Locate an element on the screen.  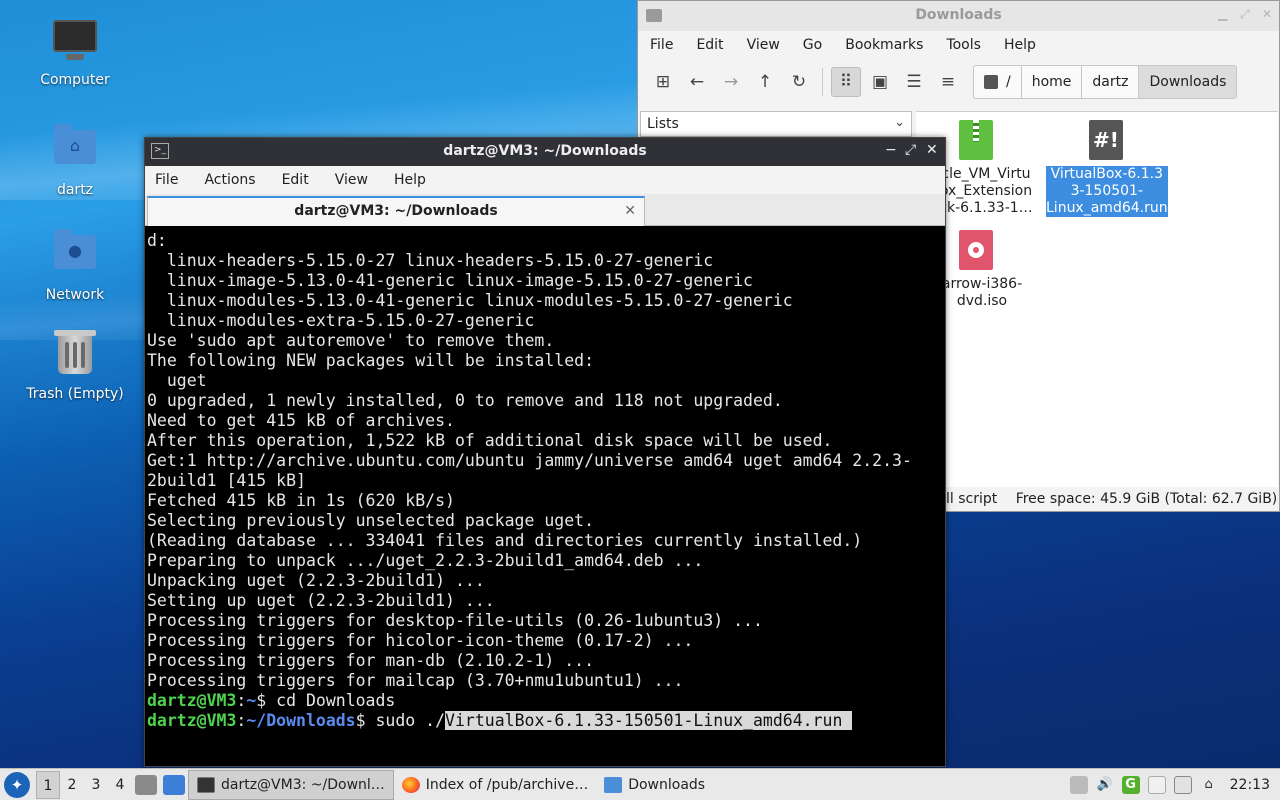
status-free-space: Free space: 45.9 GiB (Total: 62.7 GiB) is located at coordinates (1146, 499).